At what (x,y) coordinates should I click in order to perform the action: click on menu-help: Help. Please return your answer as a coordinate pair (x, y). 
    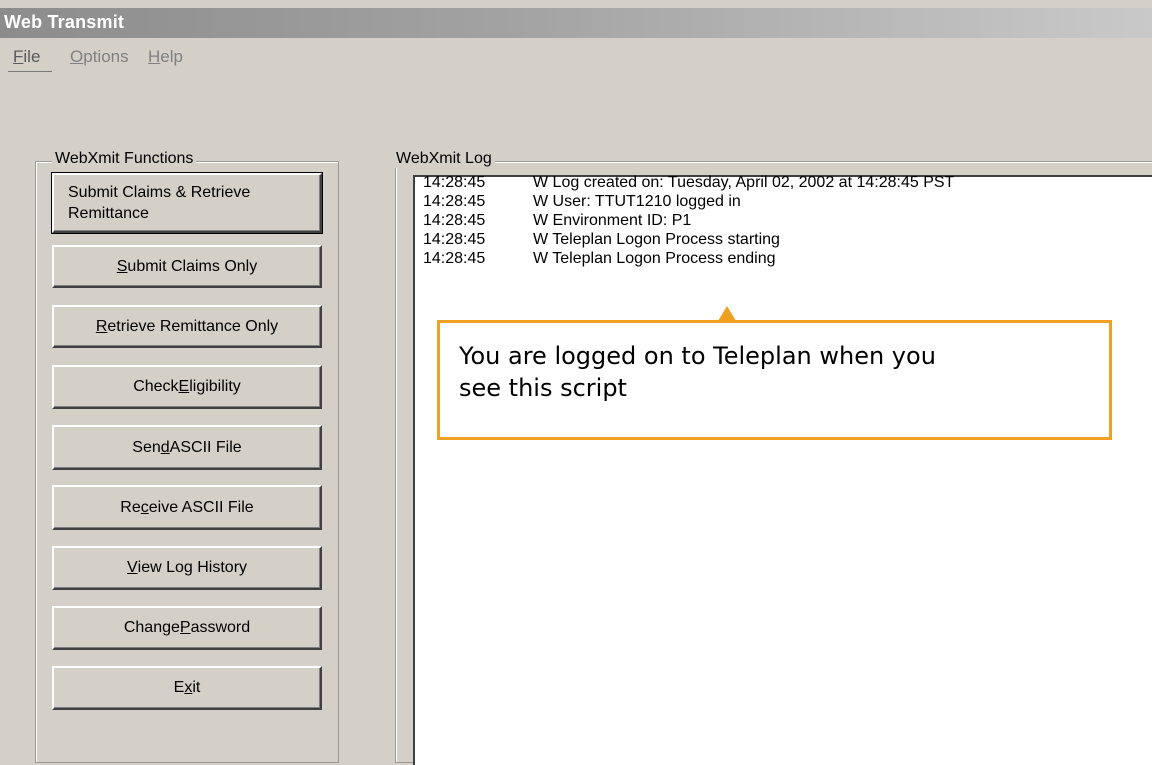
    Looking at the image, I should click on (165, 57).